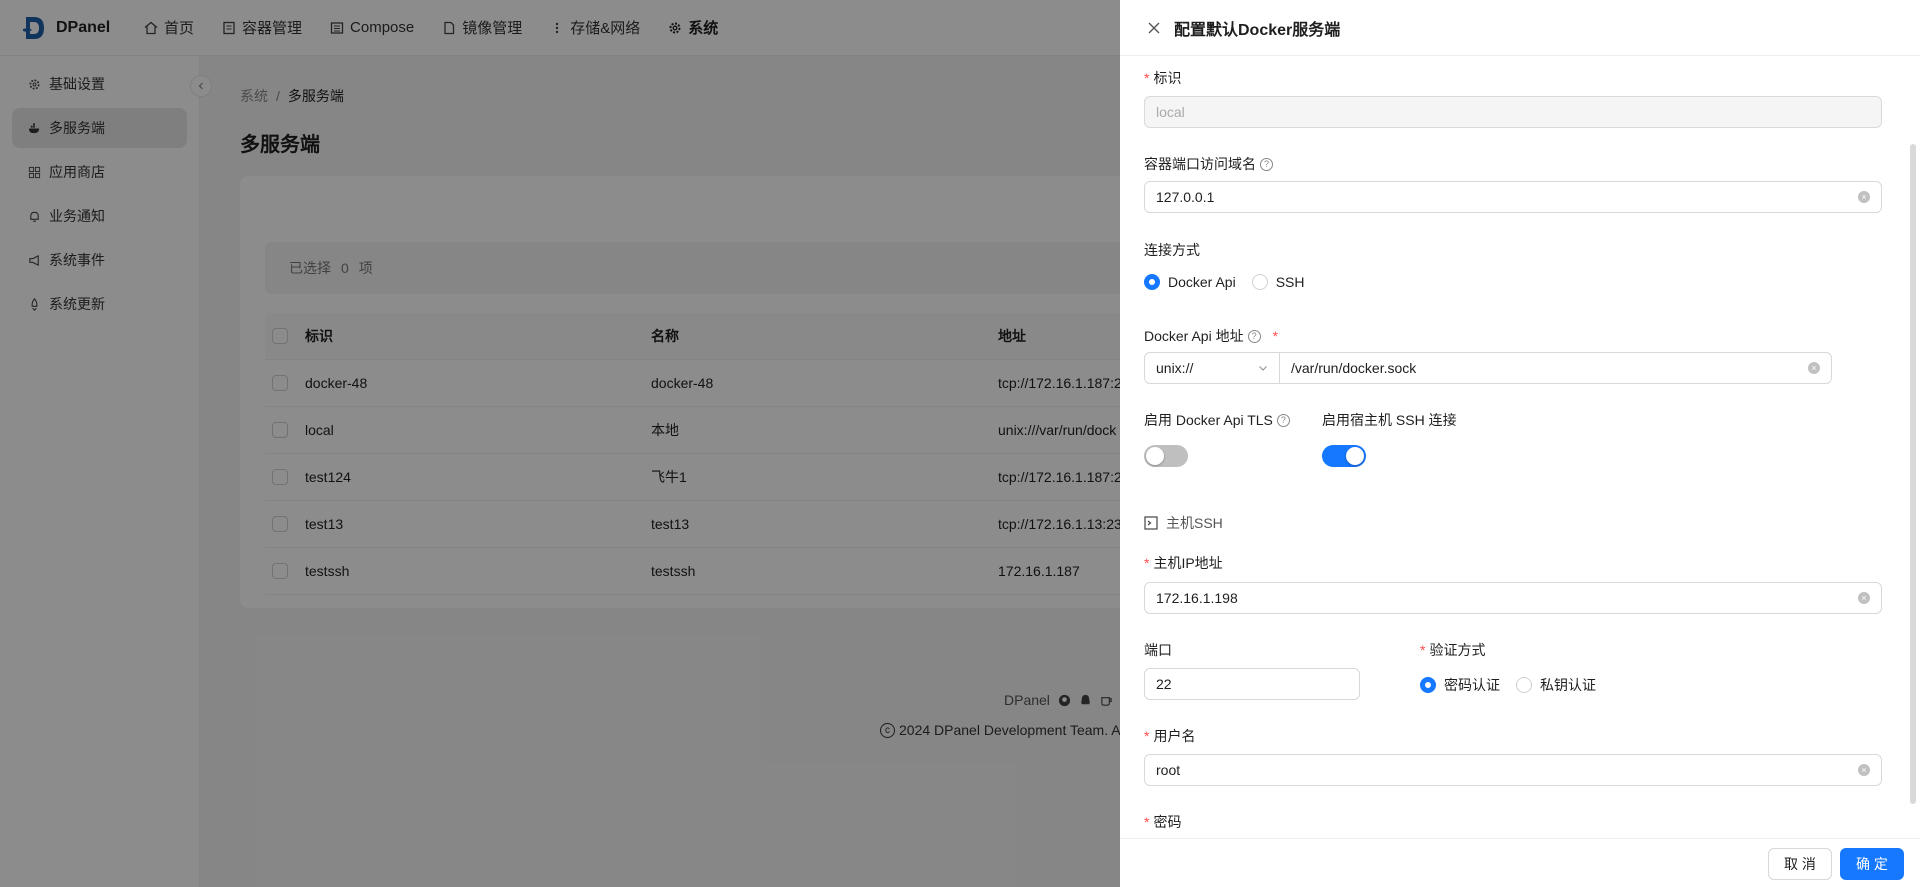 Image resolution: width=1920 pixels, height=887 pixels. Describe the element at coordinates (1168, 770) in the screenshot. I see `username-value: root` at that location.